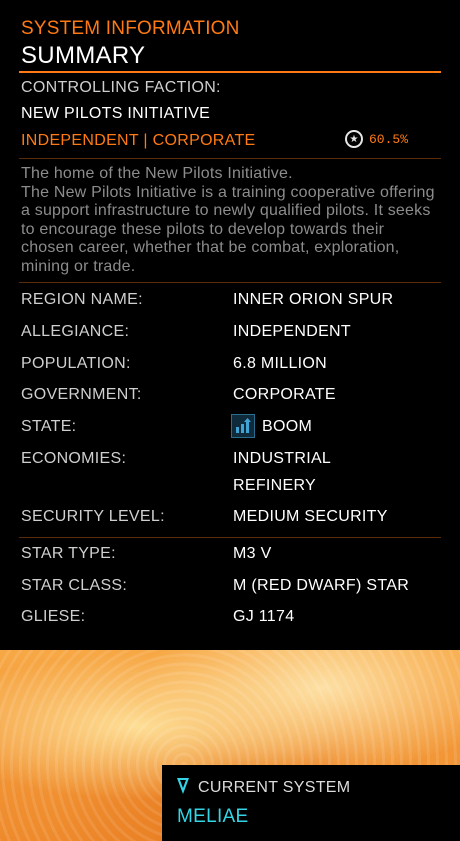  What do you see at coordinates (313, 299) in the screenshot?
I see `region-value: INNER ORION SPUR` at bounding box center [313, 299].